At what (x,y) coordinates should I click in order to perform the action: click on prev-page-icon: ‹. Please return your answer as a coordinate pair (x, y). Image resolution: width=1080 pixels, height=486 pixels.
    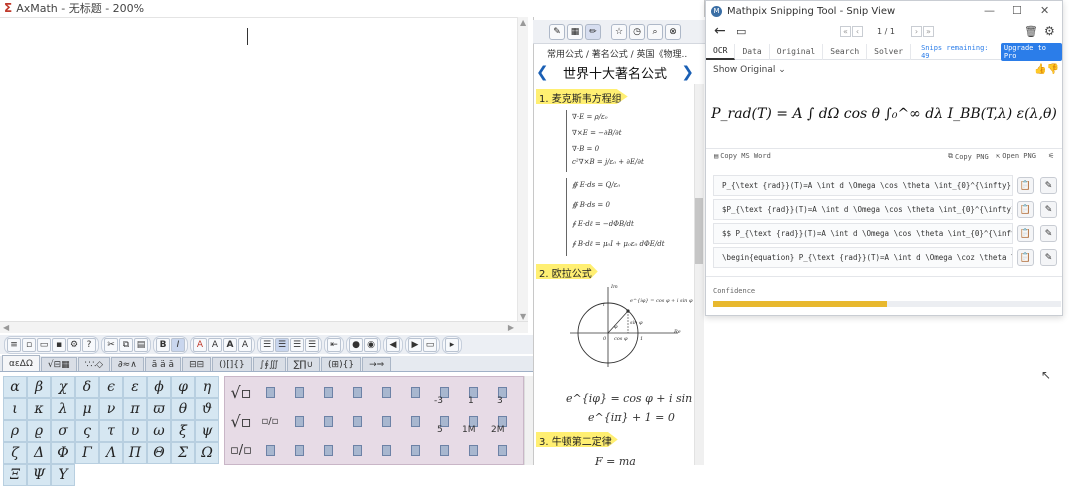
    Looking at the image, I should click on (857, 31).